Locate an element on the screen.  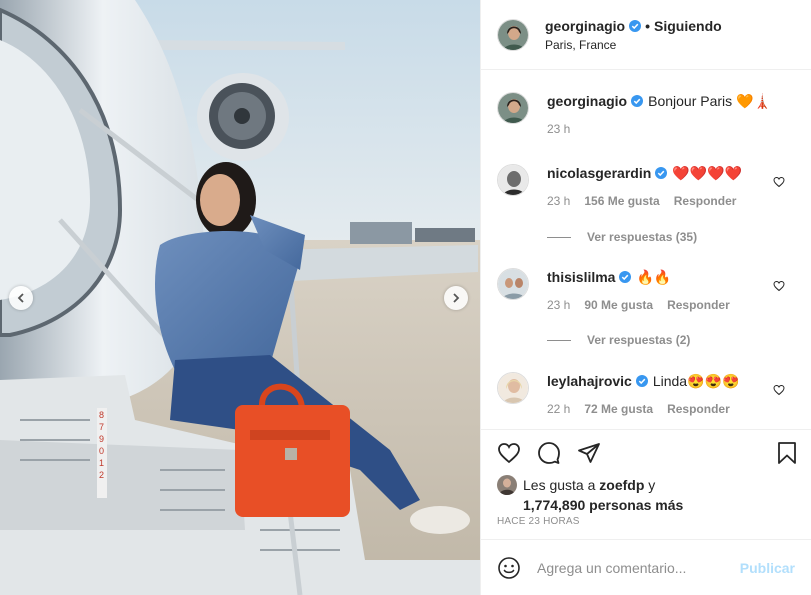
comment-text: ❤️❤️❤️❤️ is located at coordinates (707, 173).